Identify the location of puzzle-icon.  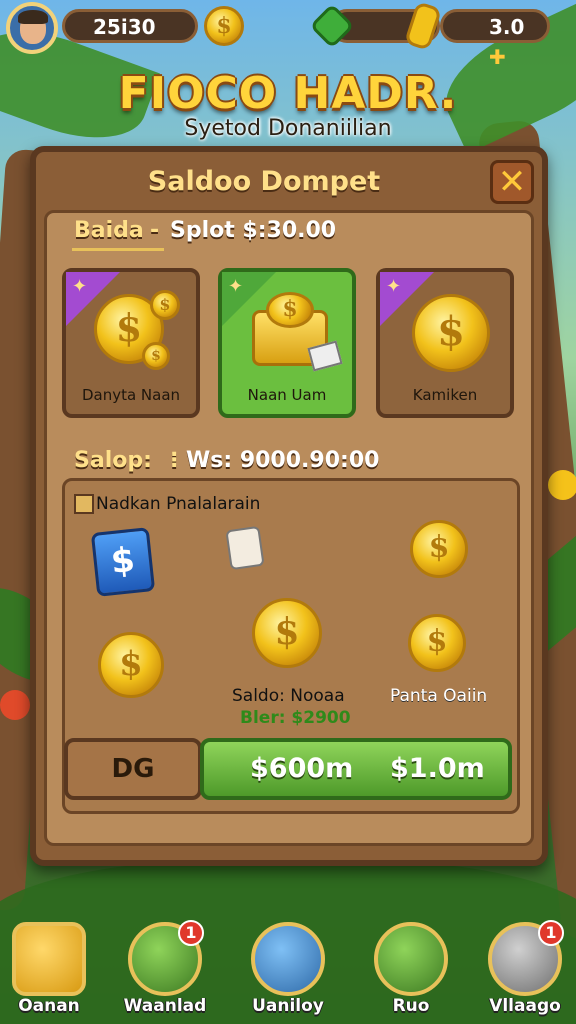
(411, 959).